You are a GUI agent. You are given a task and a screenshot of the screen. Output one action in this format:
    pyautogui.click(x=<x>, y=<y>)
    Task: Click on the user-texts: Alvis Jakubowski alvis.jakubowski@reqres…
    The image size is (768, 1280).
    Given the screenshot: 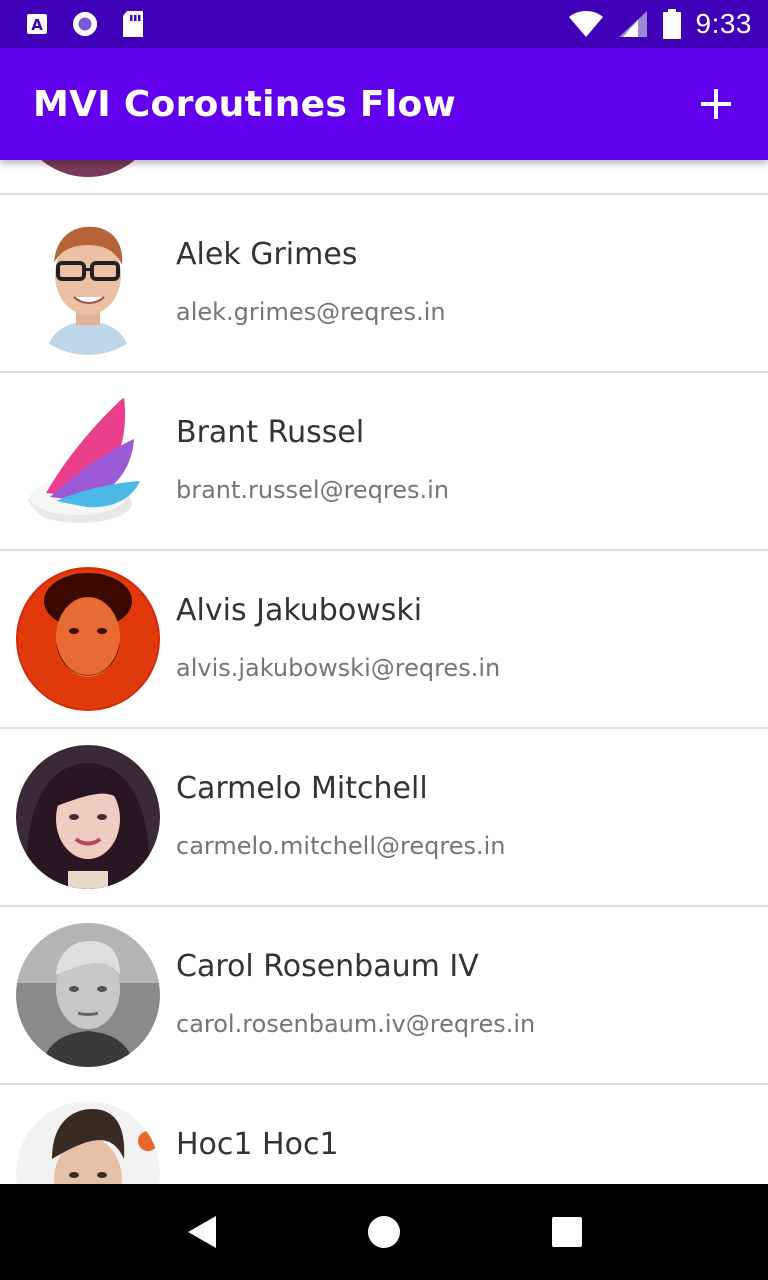 What is the action you would take?
    pyautogui.click(x=338, y=637)
    